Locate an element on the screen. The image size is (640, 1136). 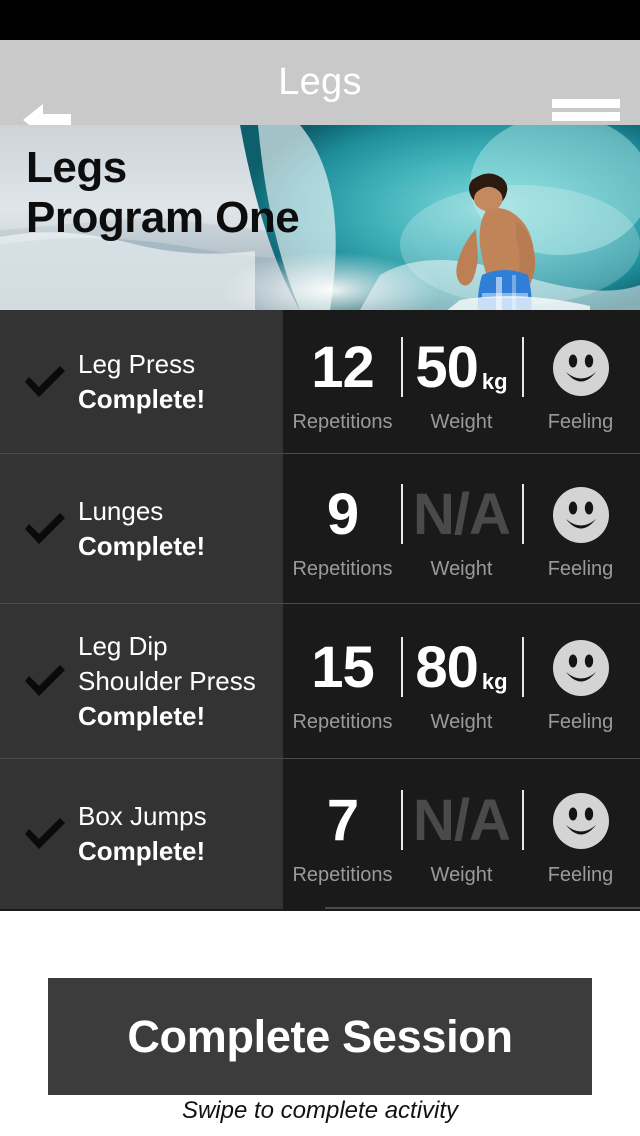
repetitions-value: 7 is located at coordinates (342, 820).